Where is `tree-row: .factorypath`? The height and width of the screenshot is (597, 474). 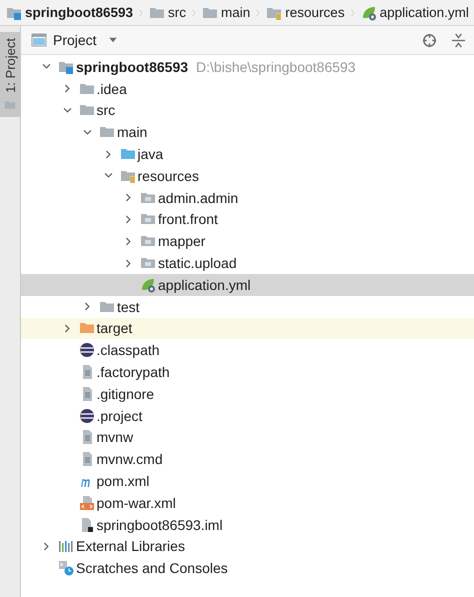 tree-row: .factorypath is located at coordinates (247, 372).